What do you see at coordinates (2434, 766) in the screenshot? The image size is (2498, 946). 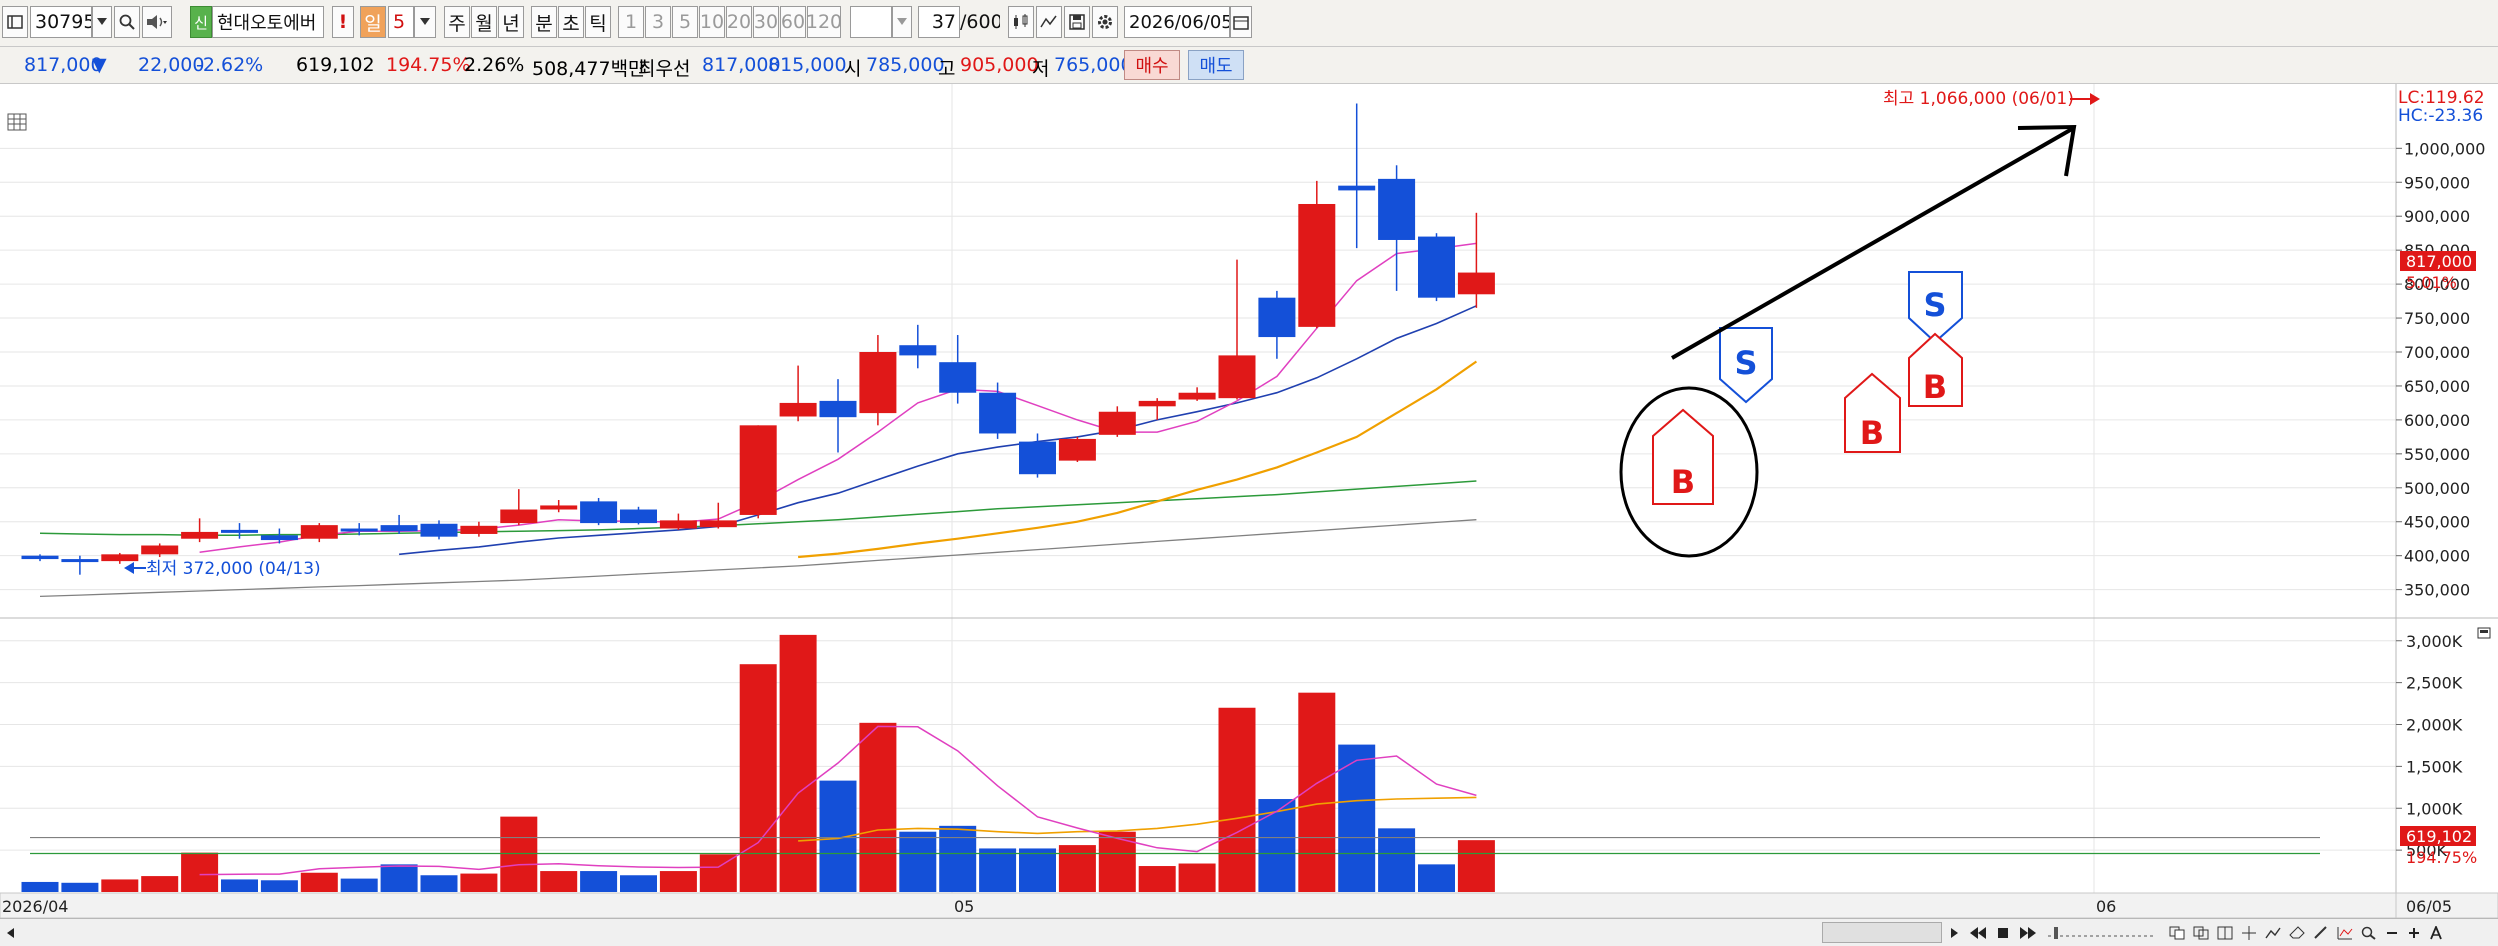 I see `volume-tick-label: 1,500K` at bounding box center [2434, 766].